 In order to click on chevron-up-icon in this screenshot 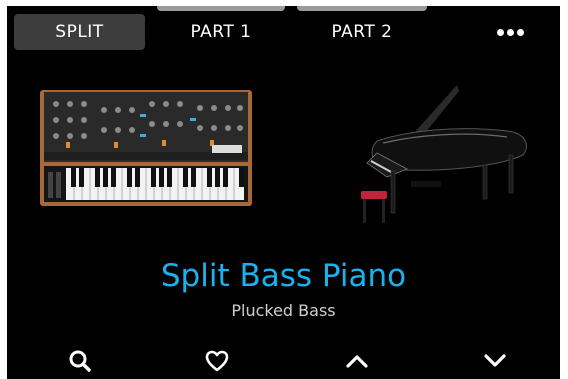, I will do `click(357, 361)`.